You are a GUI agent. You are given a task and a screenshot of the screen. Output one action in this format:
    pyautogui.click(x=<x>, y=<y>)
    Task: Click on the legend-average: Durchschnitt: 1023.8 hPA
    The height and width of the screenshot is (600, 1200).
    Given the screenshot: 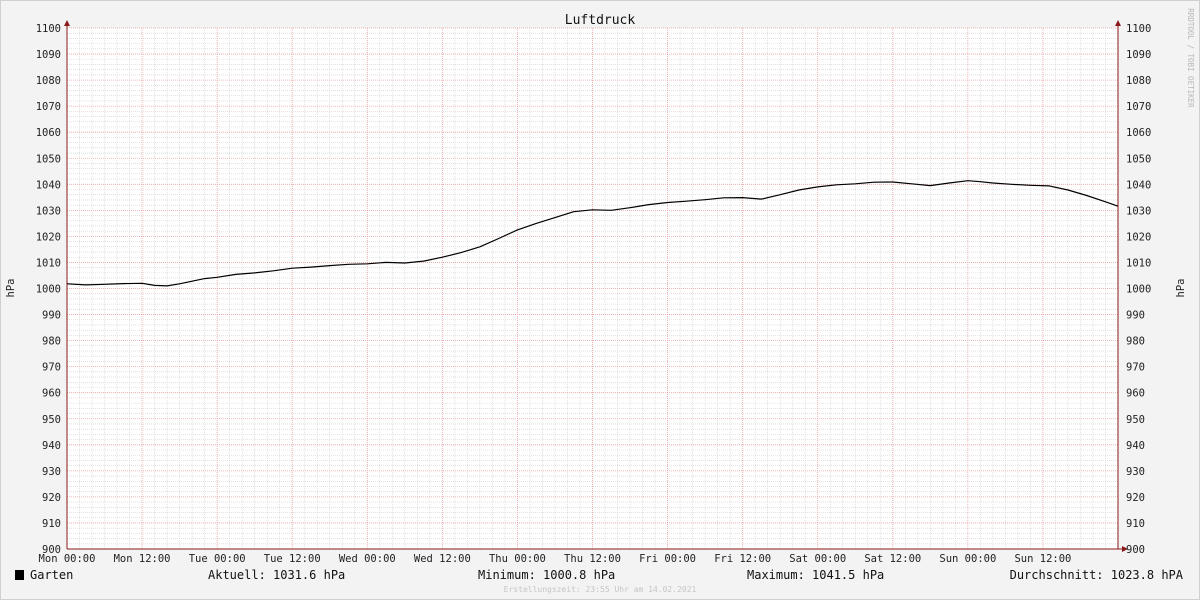 What is the action you would take?
    pyautogui.click(x=1097, y=575)
    